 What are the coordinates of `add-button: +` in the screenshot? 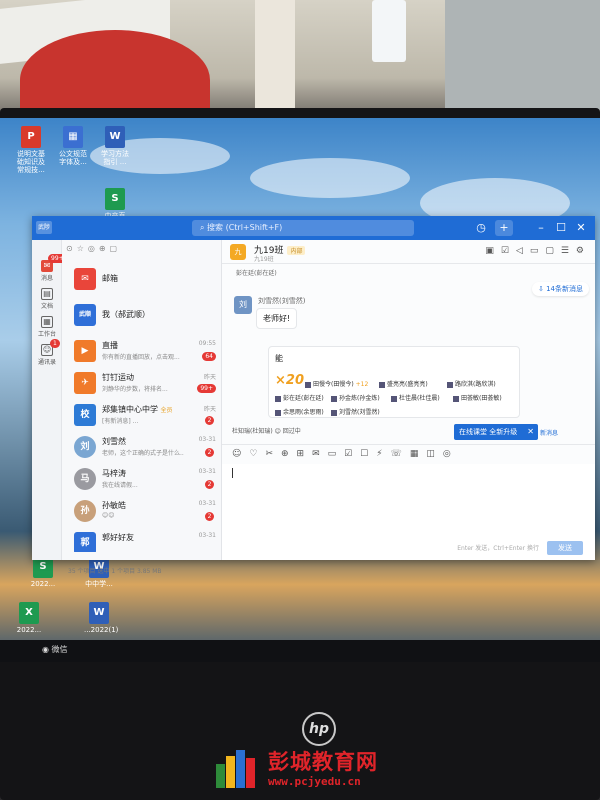 It's located at (504, 228).